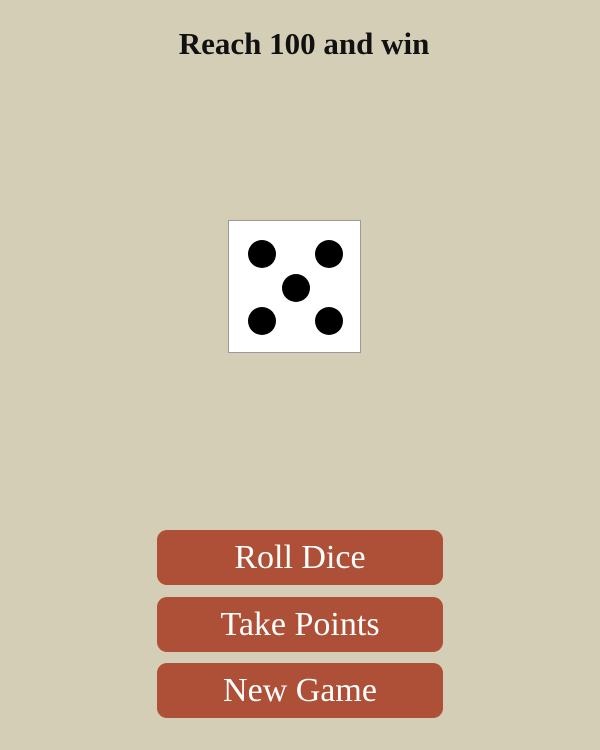 This screenshot has width=600, height=750. I want to click on roll-dice-button: Roll Dice, so click(300, 557).